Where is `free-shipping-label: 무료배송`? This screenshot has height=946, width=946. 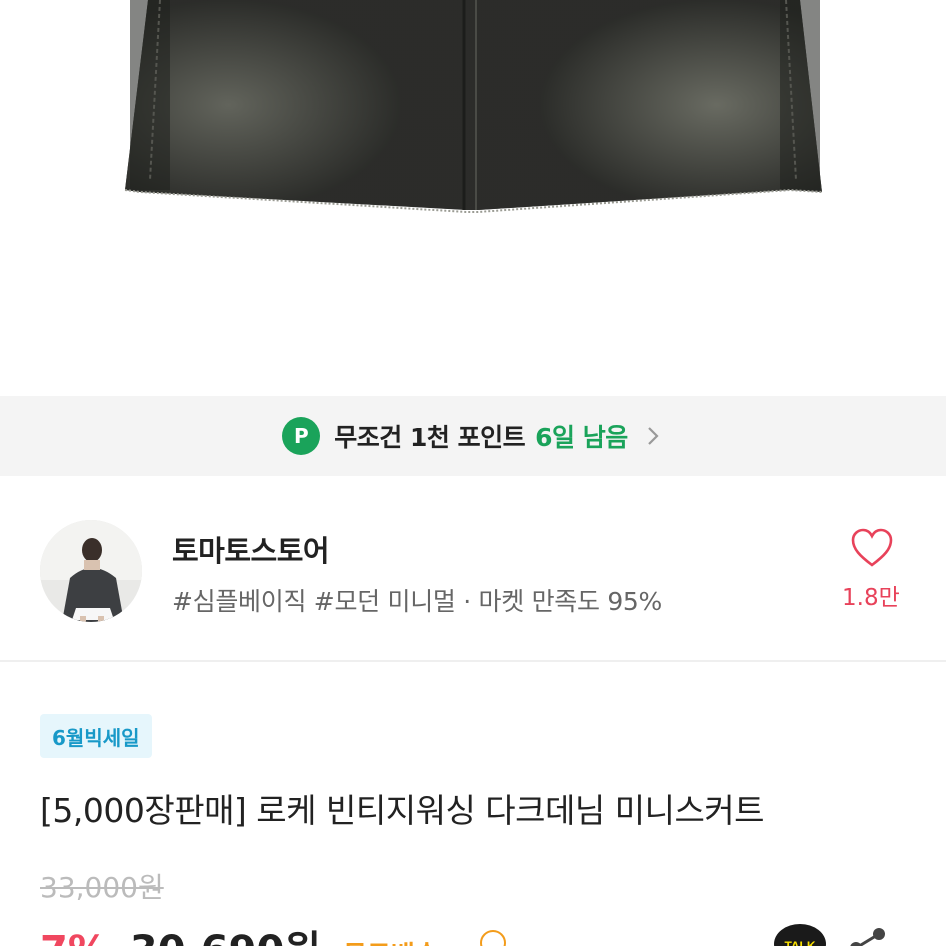 free-shipping-label: 무료배송 is located at coordinates (391, 940).